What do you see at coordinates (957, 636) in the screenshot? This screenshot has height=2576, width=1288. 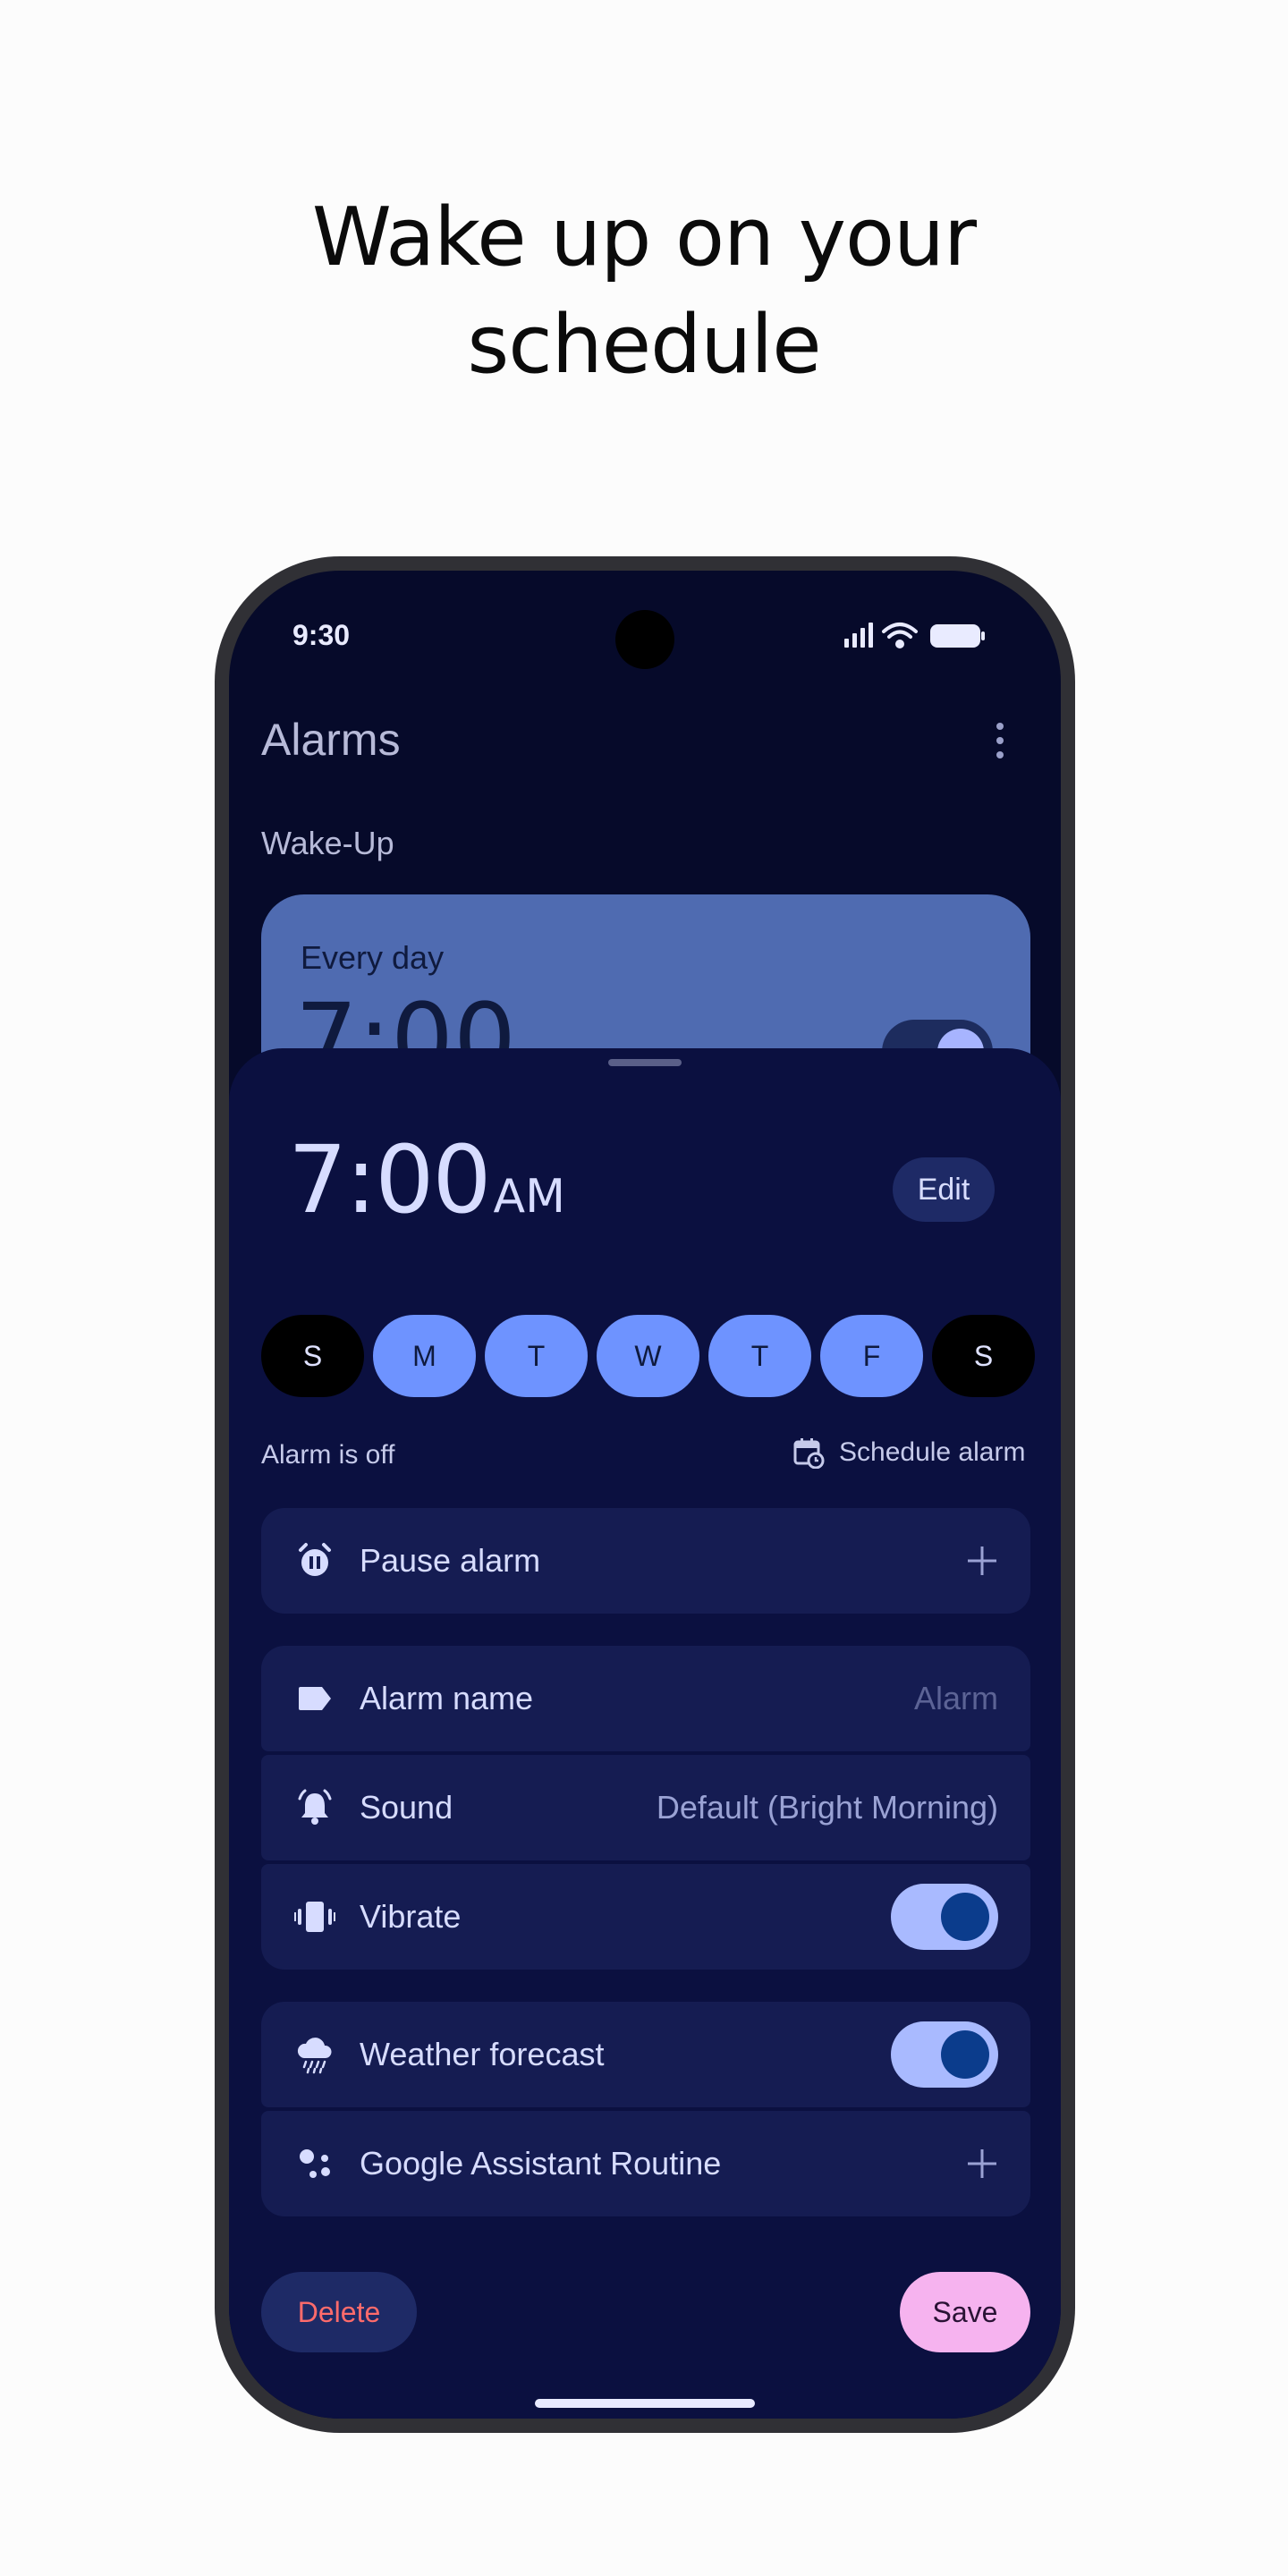 I see `battery-icon` at bounding box center [957, 636].